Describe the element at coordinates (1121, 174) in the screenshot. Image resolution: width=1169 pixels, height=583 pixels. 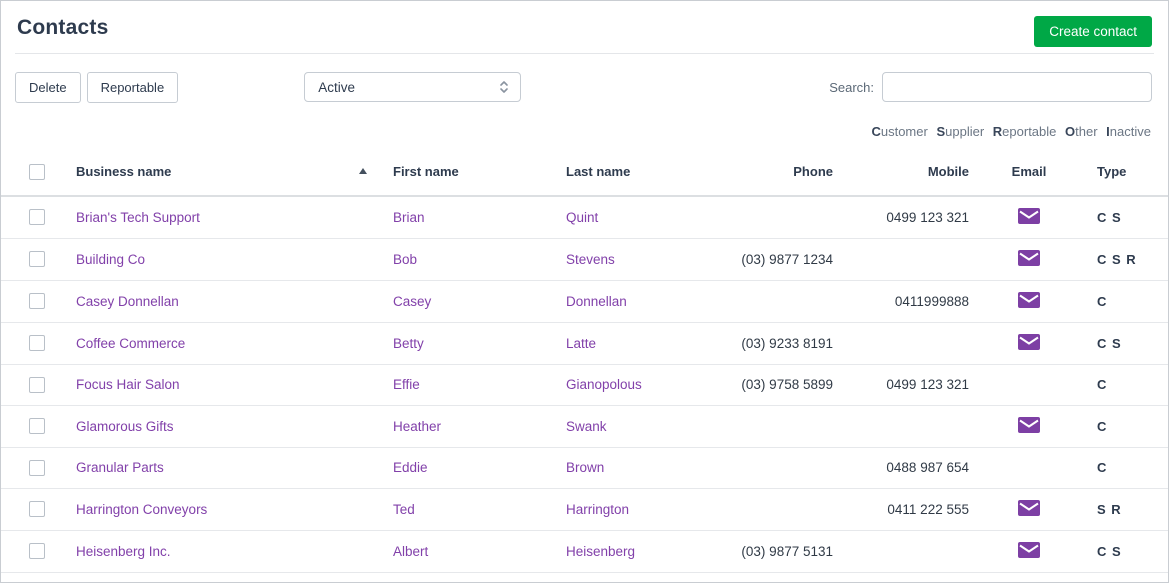
I see `column-header-type: Type` at that location.